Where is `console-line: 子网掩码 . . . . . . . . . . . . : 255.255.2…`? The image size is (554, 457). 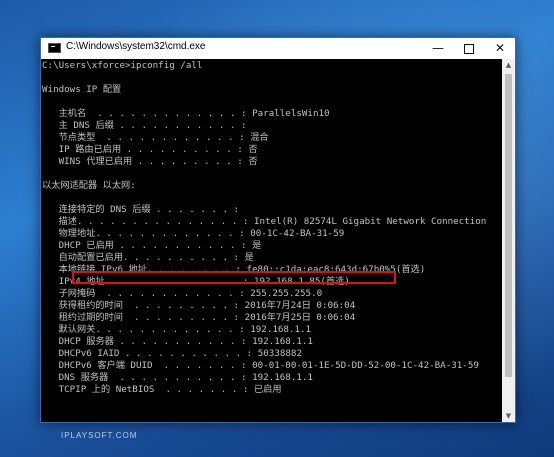 console-line: 子网掩码 . . . . . . . . . . . . : 255.255.2… is located at coordinates (182, 293).